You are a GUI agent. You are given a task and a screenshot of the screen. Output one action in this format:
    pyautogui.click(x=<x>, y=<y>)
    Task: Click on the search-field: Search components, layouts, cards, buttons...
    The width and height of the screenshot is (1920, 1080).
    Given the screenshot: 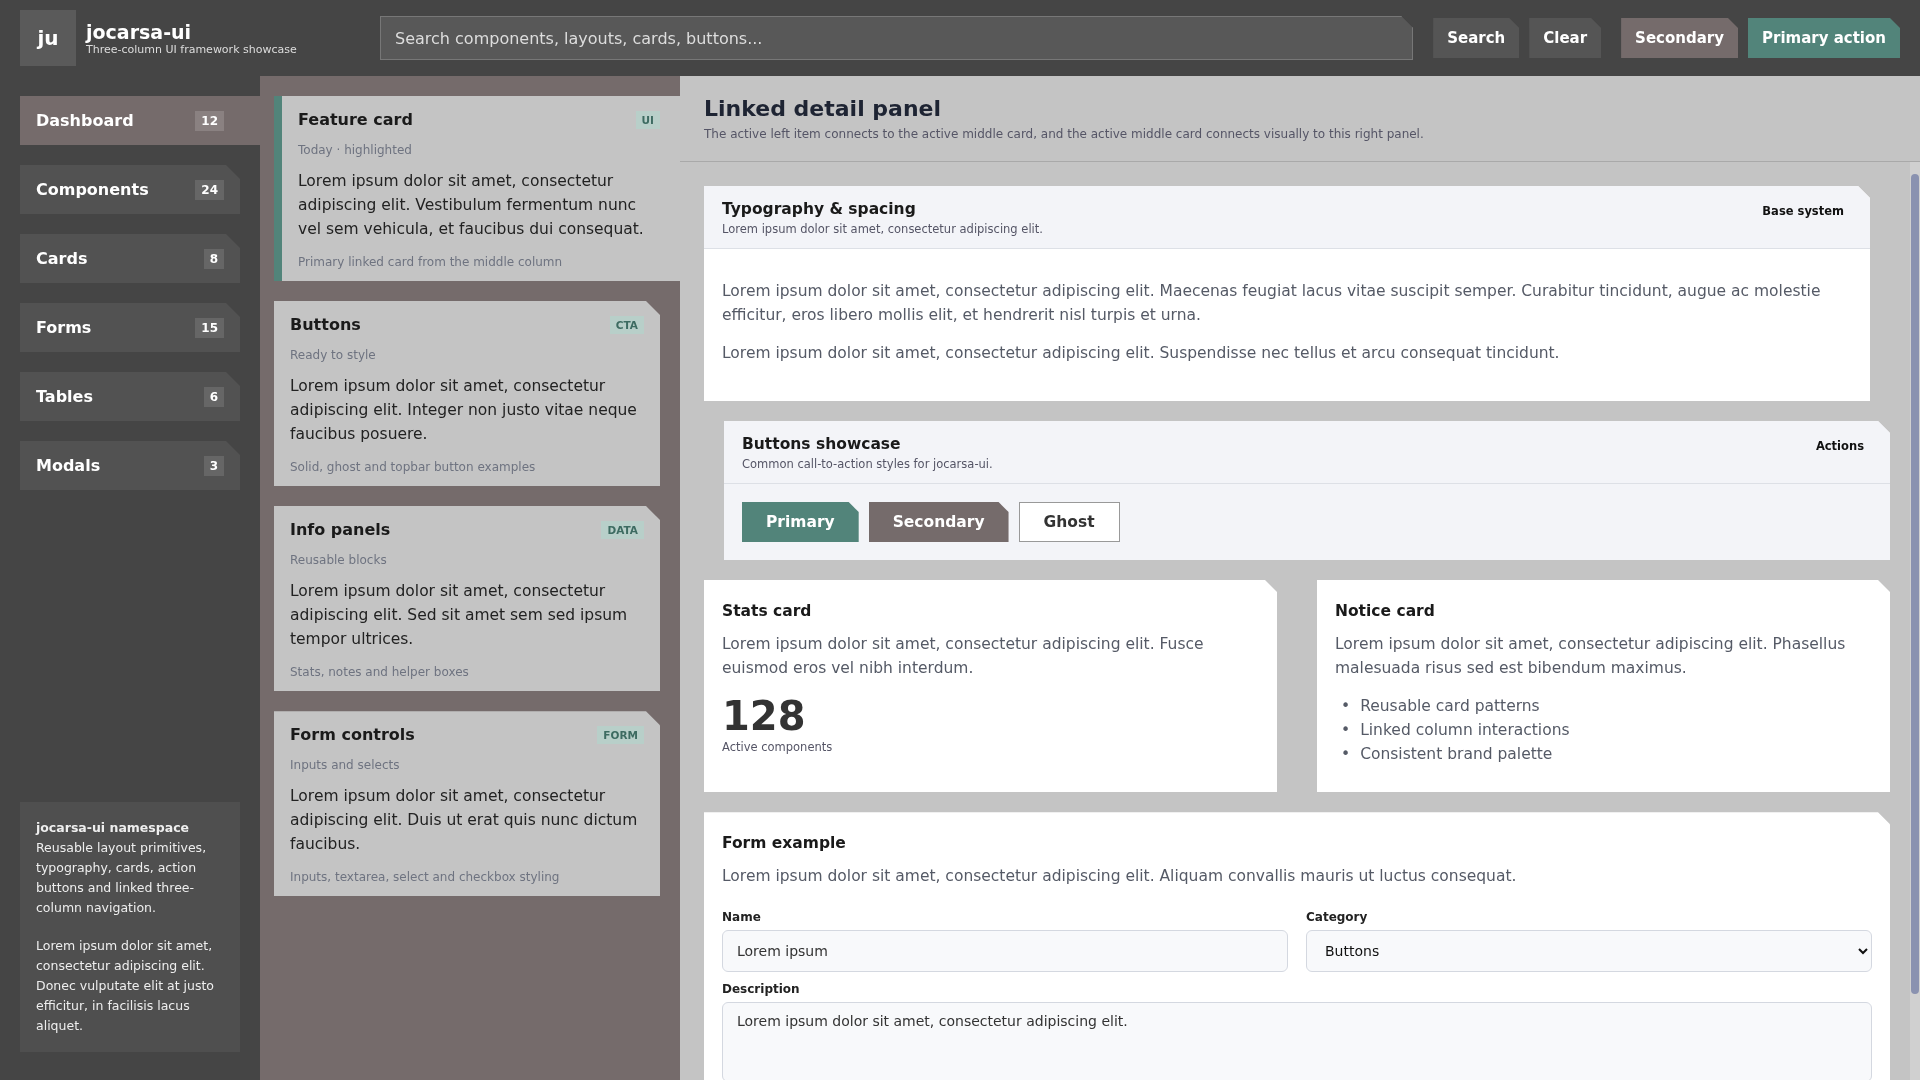 What is the action you would take?
    pyautogui.click(x=897, y=38)
    